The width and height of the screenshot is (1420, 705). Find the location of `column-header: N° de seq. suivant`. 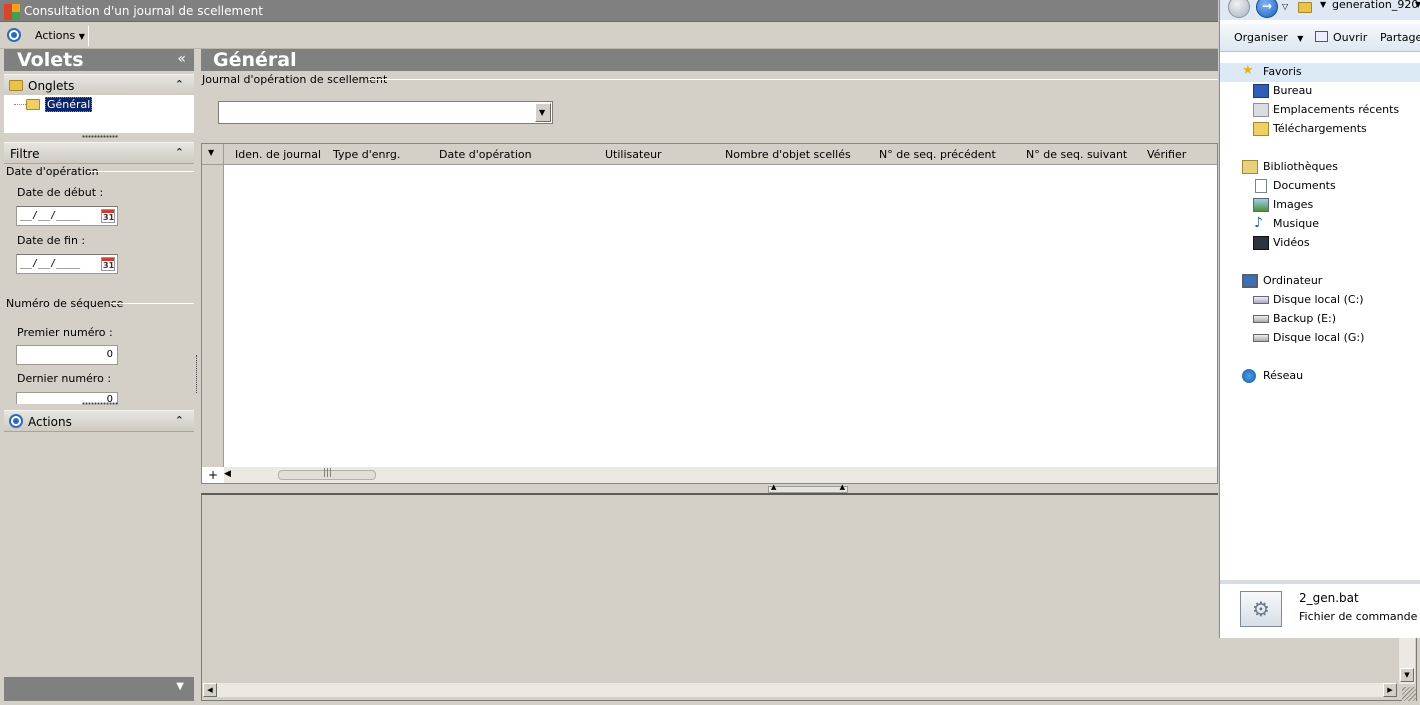

column-header: N° de seq. suivant is located at coordinates (1076, 154).